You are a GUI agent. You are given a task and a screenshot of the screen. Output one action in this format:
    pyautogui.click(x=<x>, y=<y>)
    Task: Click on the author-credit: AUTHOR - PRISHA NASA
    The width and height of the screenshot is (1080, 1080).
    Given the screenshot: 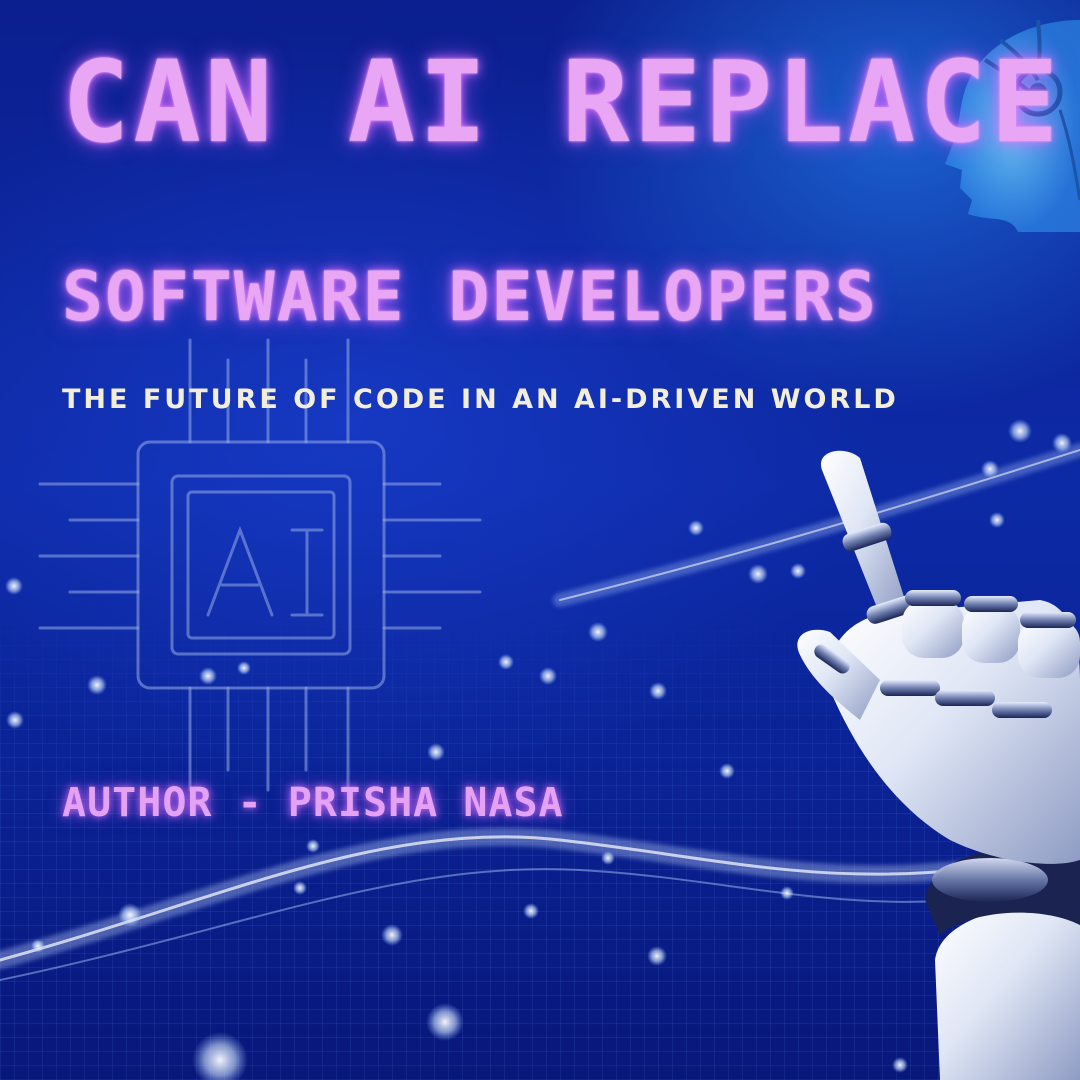 What is the action you would take?
    pyautogui.click(x=313, y=803)
    